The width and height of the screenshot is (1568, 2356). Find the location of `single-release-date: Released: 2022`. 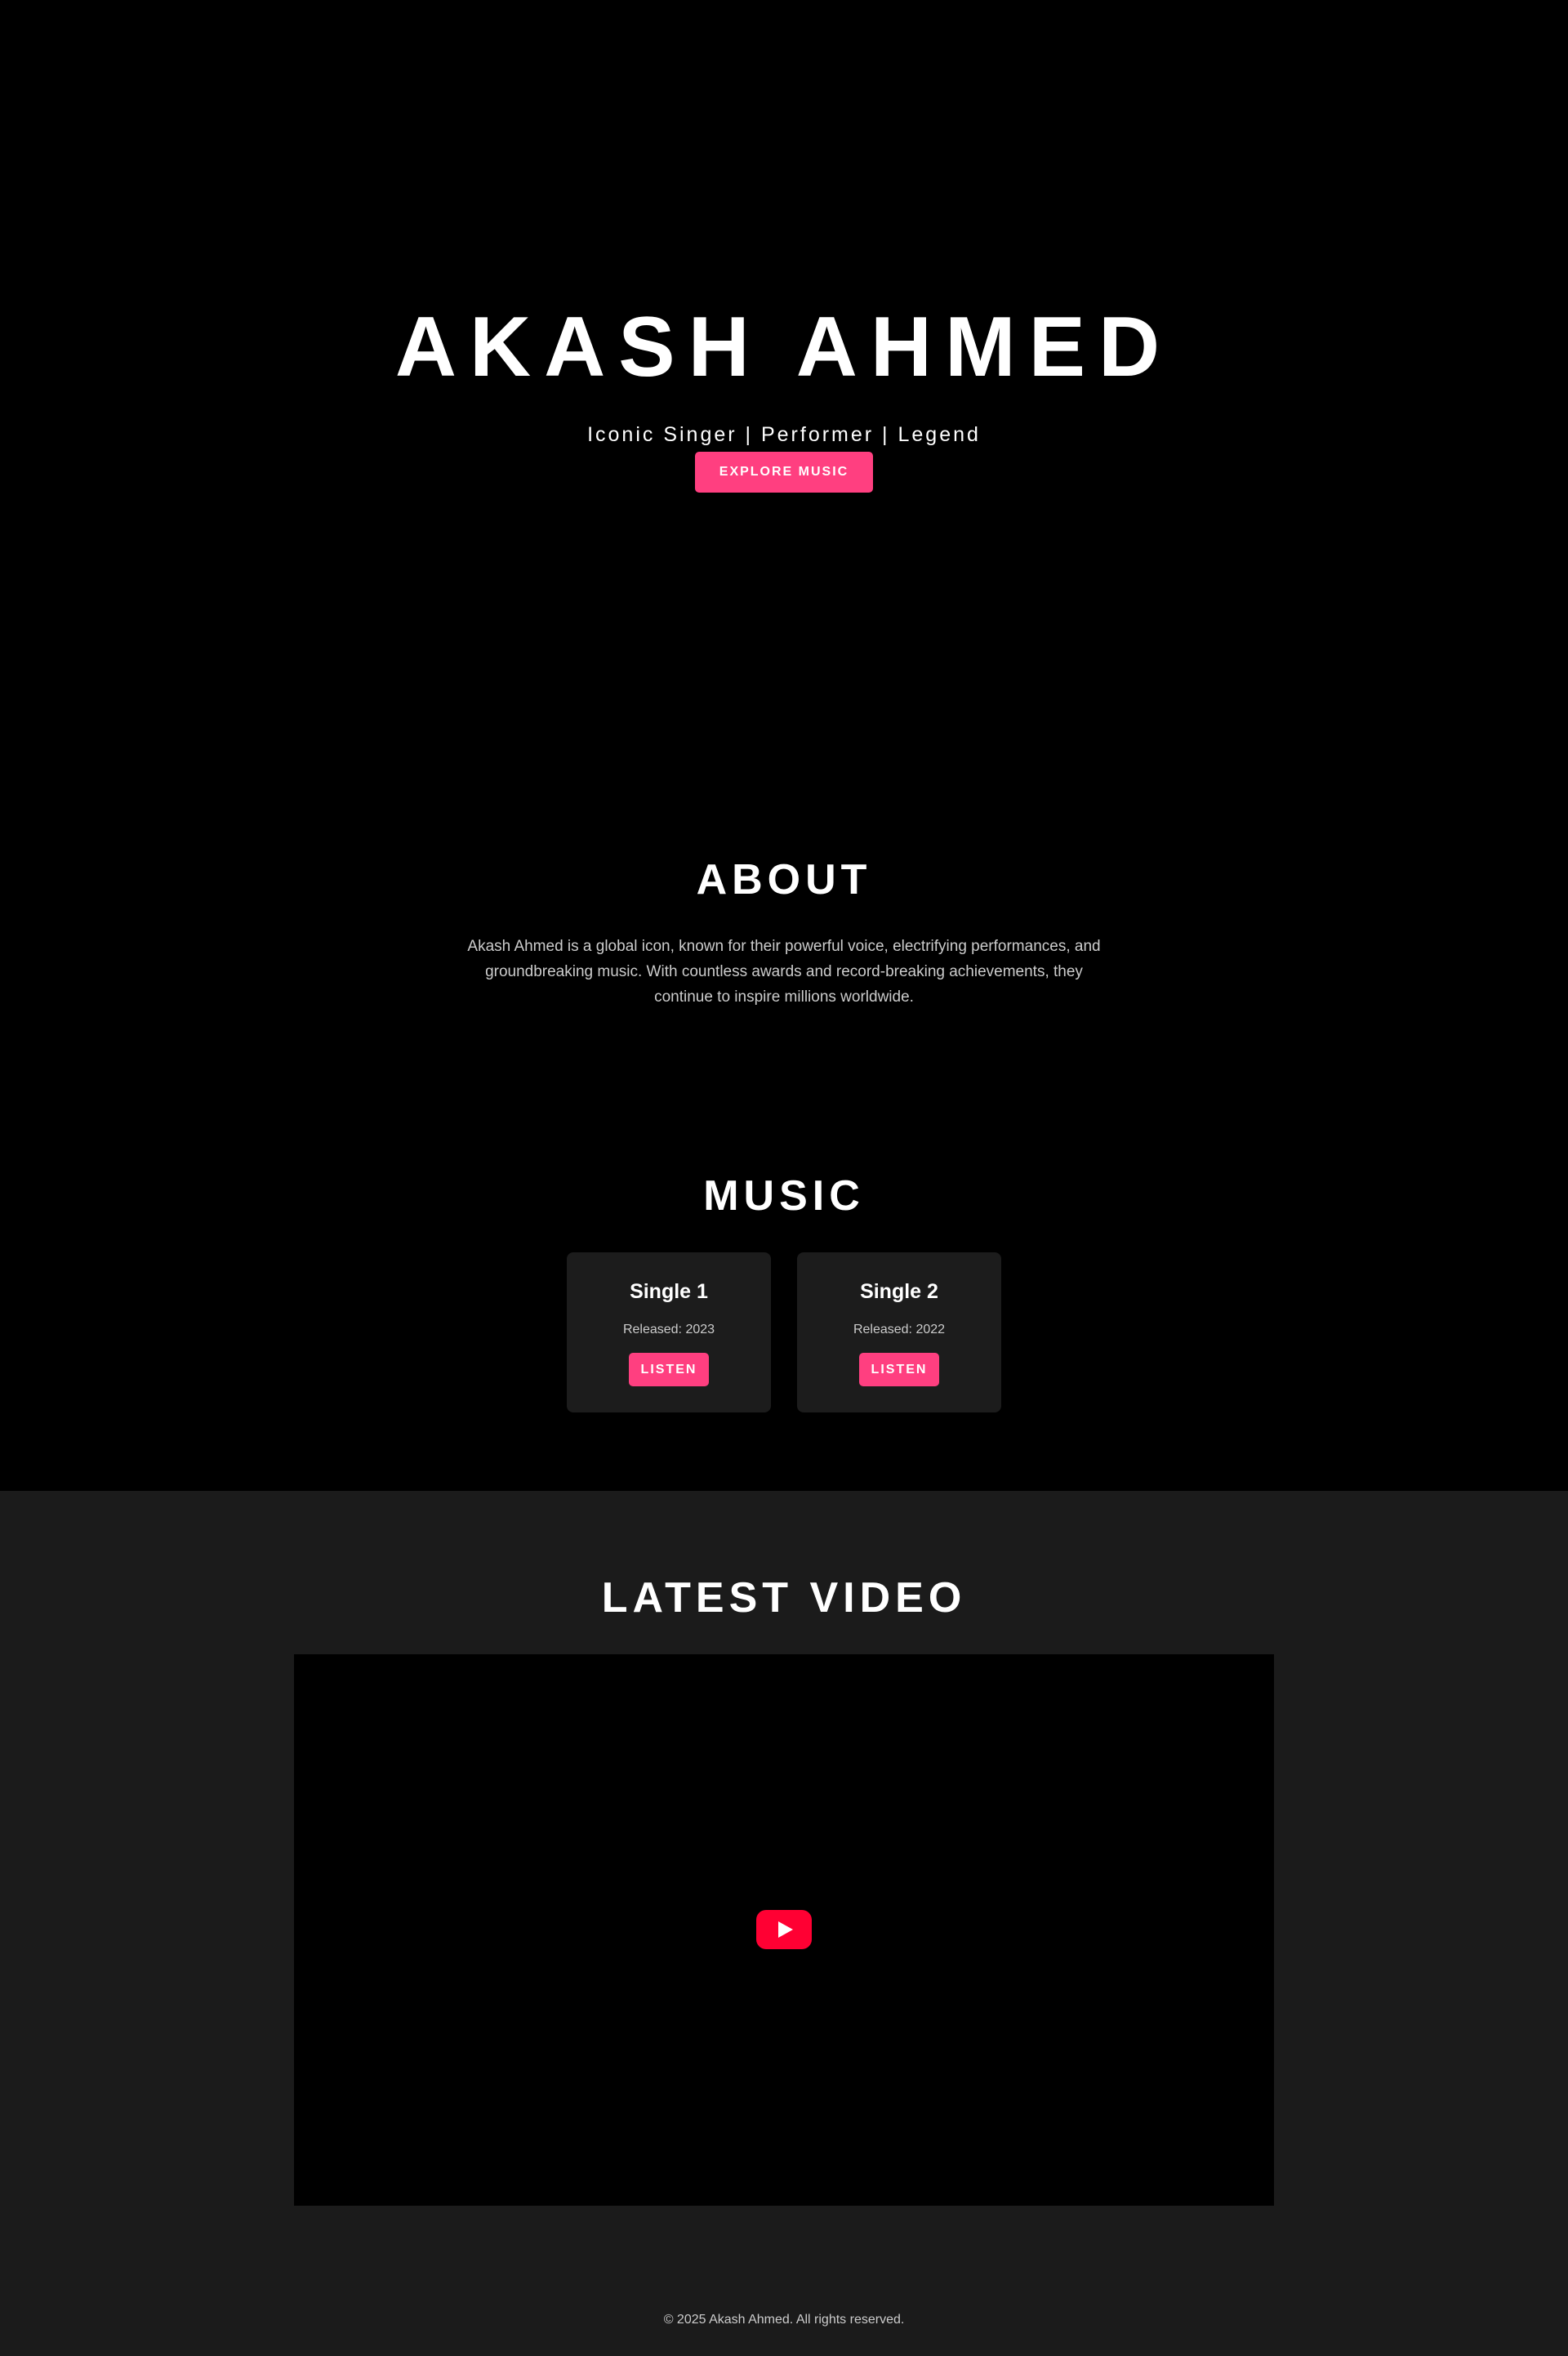

single-release-date: Released: 2022 is located at coordinates (900, 1329).